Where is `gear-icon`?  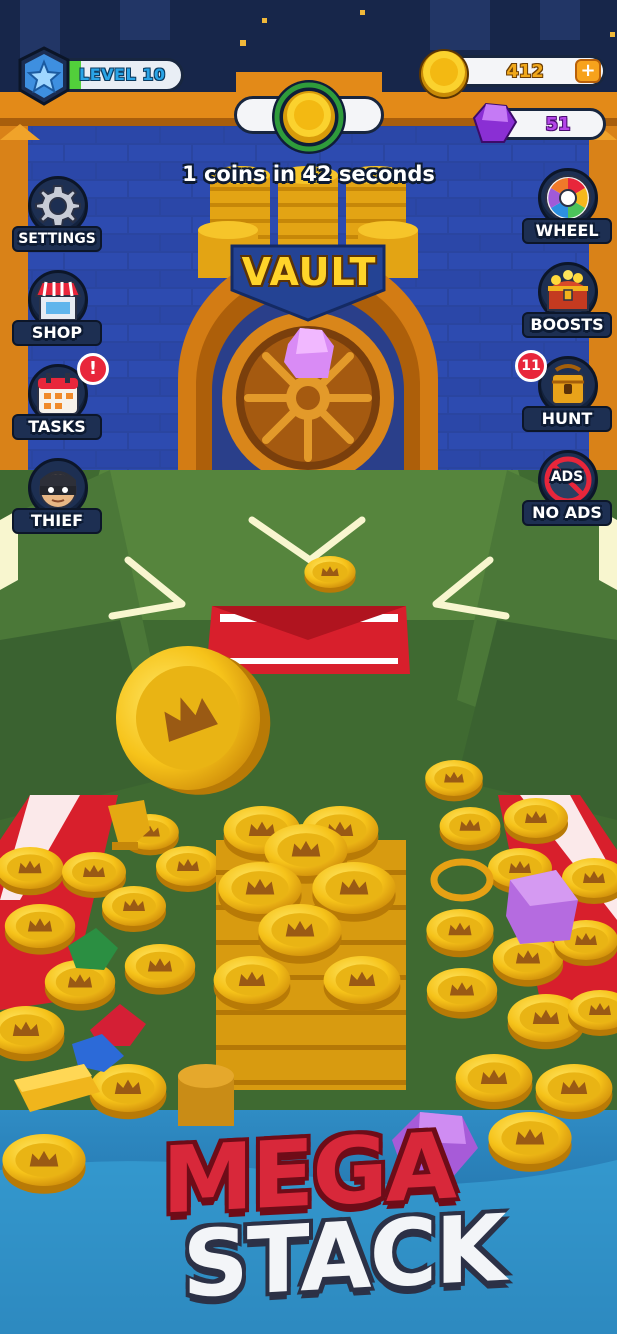 gear-icon is located at coordinates (58, 206).